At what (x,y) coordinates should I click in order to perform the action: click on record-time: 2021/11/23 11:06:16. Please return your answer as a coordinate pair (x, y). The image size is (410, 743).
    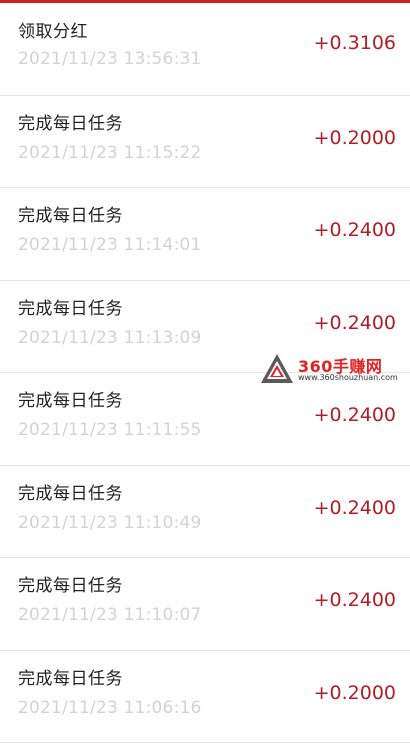
    Looking at the image, I should click on (110, 708).